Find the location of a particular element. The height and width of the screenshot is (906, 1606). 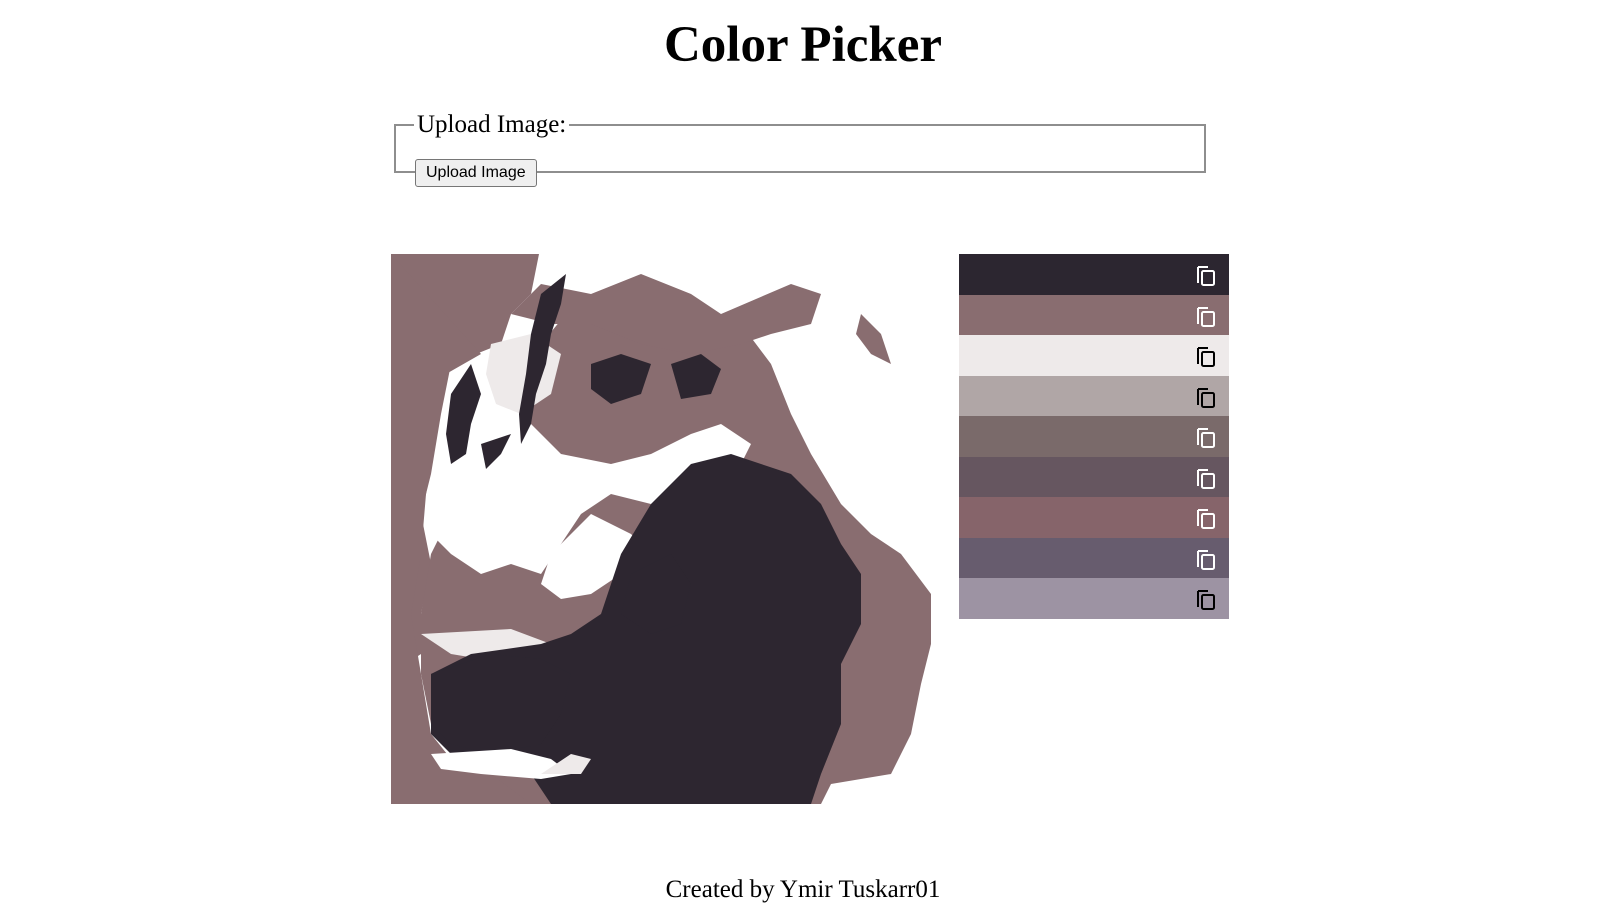

upload-image-button: Upload Image is located at coordinates (476, 173).